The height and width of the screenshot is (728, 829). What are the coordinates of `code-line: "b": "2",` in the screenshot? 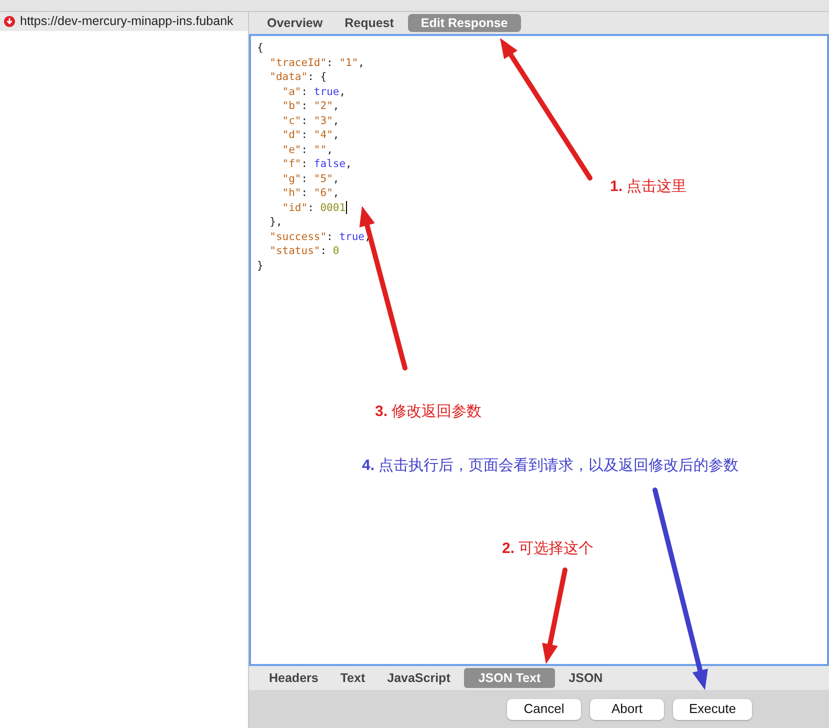 It's located at (310, 106).